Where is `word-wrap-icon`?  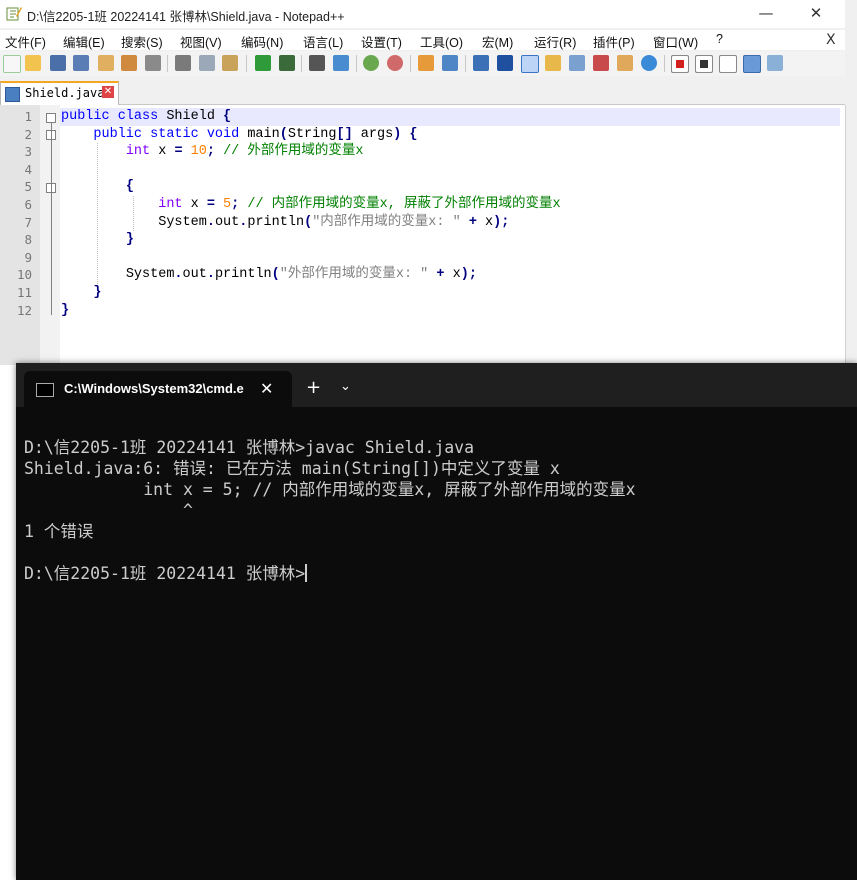 word-wrap-icon is located at coordinates (481, 63).